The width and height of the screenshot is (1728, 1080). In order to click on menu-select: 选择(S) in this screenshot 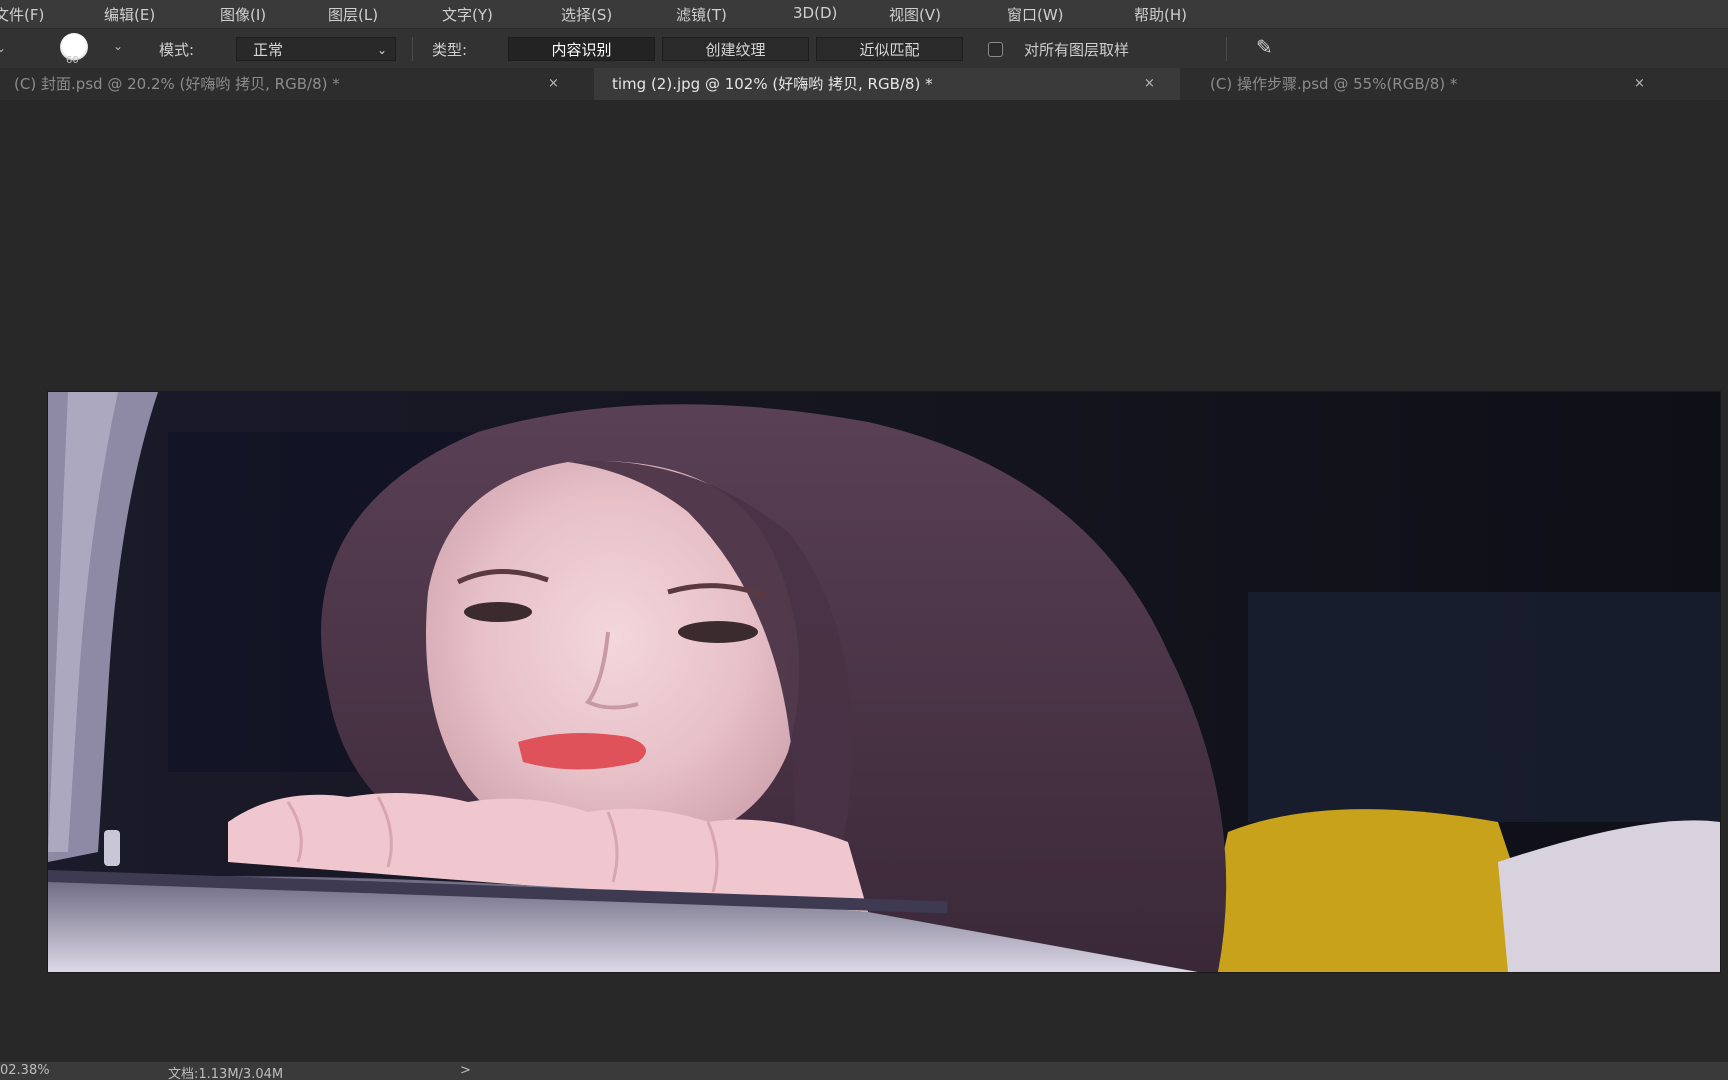, I will do `click(586, 14)`.